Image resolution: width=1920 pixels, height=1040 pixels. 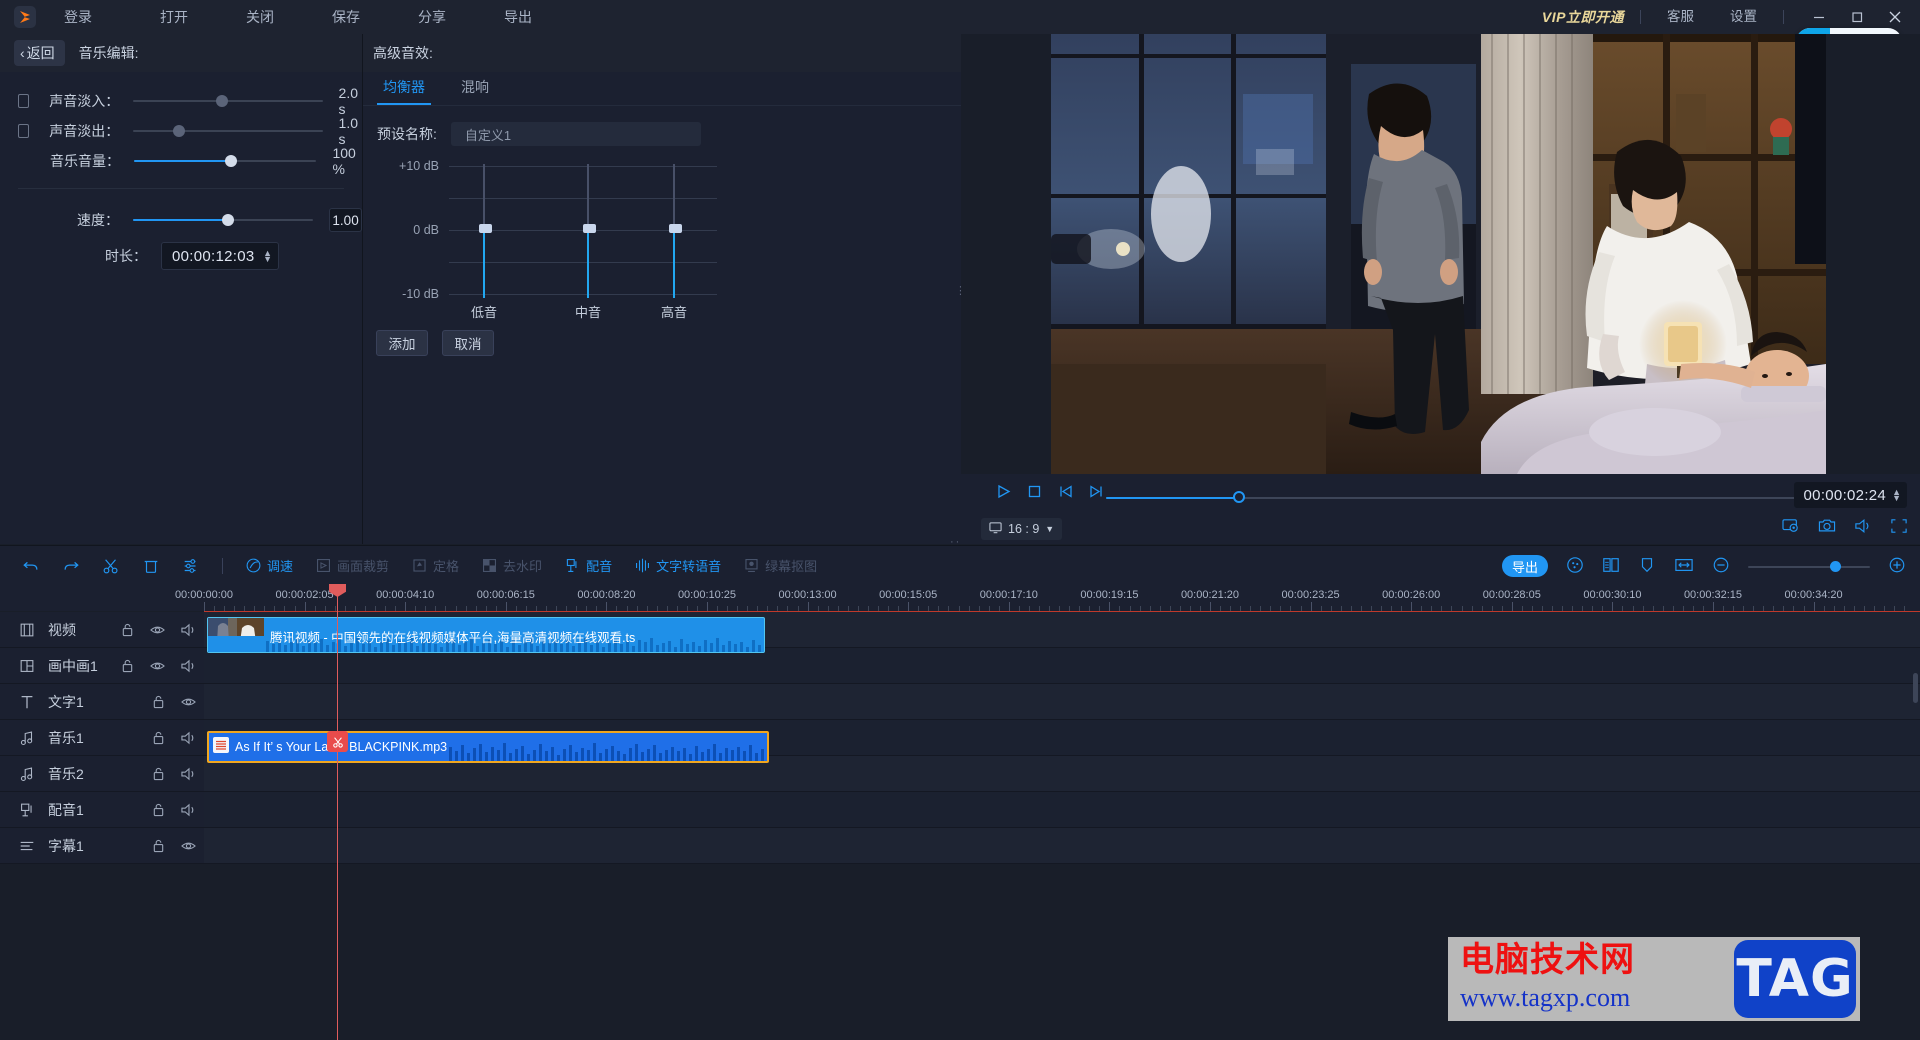 What do you see at coordinates (588, 565) in the screenshot?
I see `tool-dubbing: 配音` at bounding box center [588, 565].